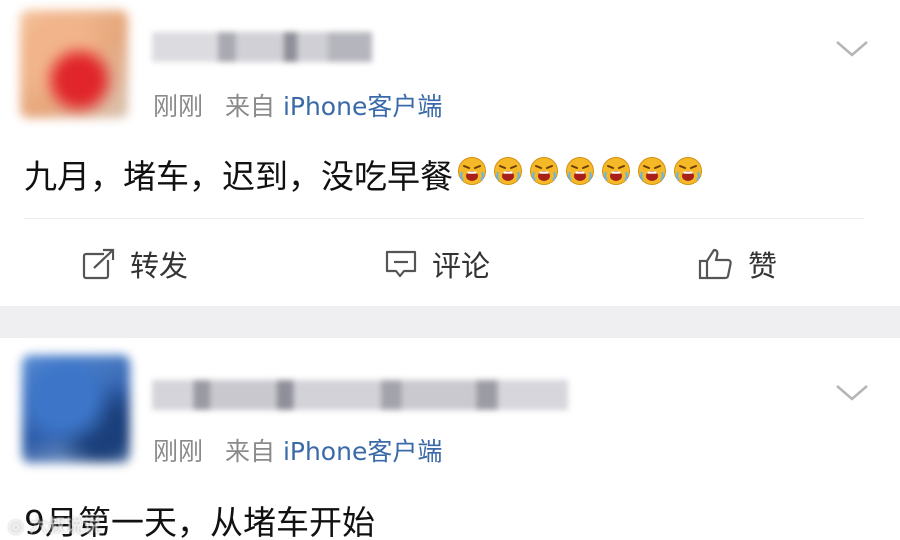  I want to click on thumbs-up-icon, so click(715, 264).